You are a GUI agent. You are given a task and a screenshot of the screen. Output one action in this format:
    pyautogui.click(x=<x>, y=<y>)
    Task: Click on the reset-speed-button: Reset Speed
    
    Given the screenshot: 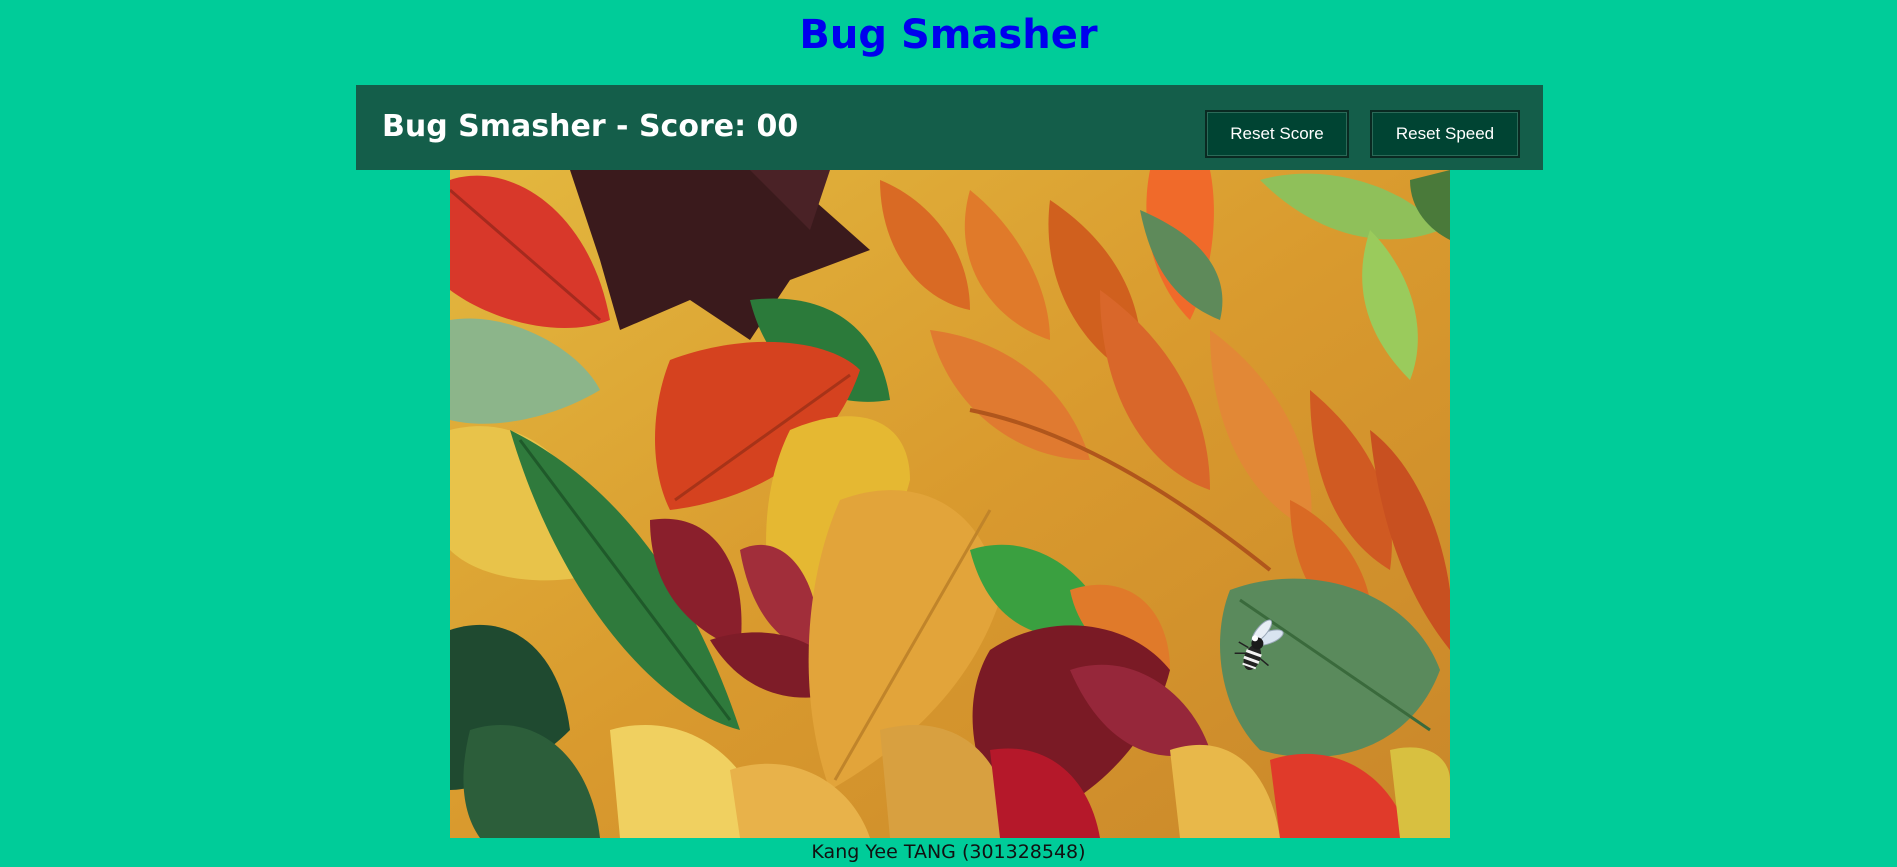 What is the action you would take?
    pyautogui.click(x=1445, y=134)
    